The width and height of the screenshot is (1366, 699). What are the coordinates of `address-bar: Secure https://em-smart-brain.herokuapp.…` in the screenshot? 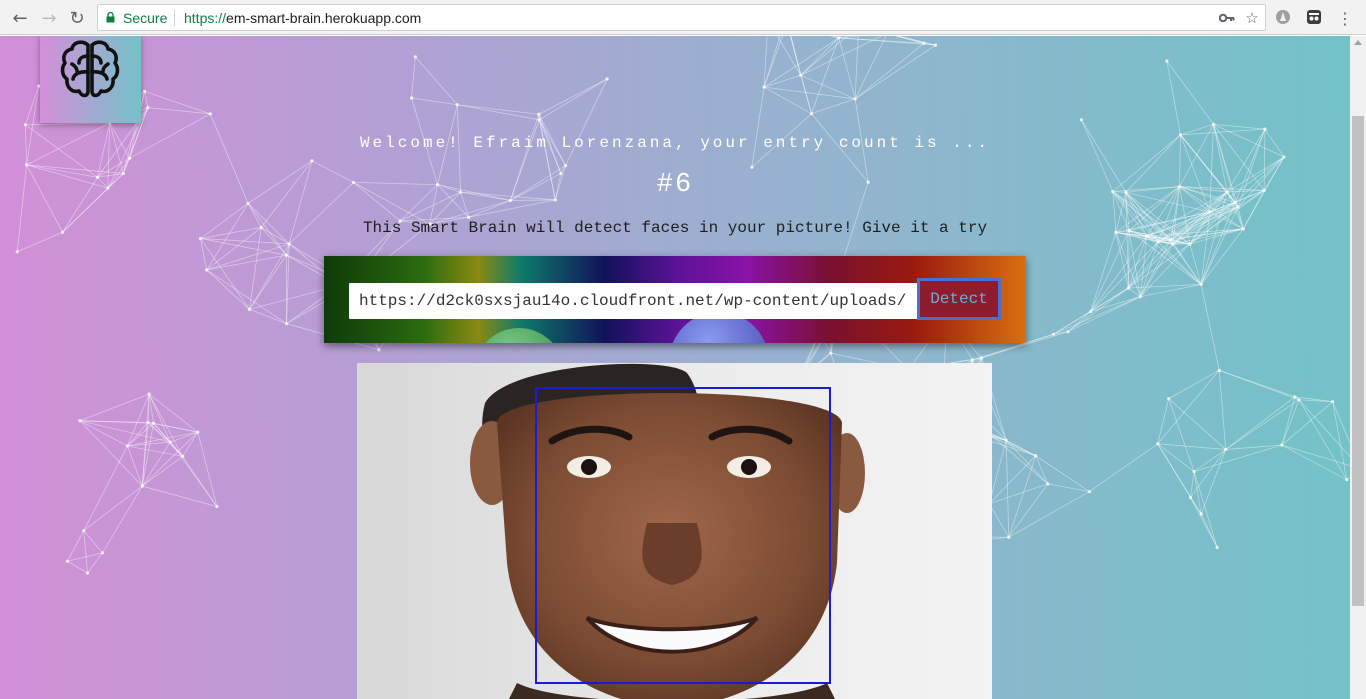 It's located at (681, 17).